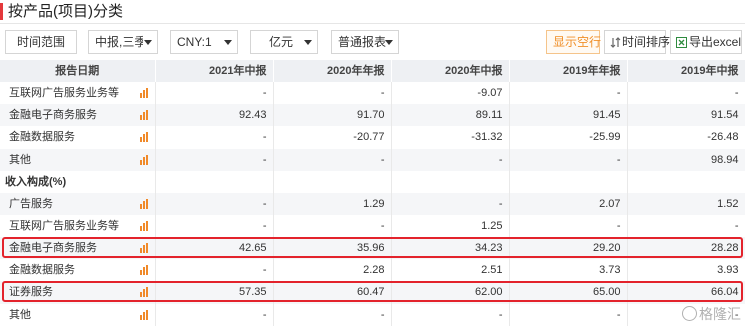 This screenshot has width=745, height=328. What do you see at coordinates (214, 292) in the screenshot?
I see `table-cell: 57.35` at bounding box center [214, 292].